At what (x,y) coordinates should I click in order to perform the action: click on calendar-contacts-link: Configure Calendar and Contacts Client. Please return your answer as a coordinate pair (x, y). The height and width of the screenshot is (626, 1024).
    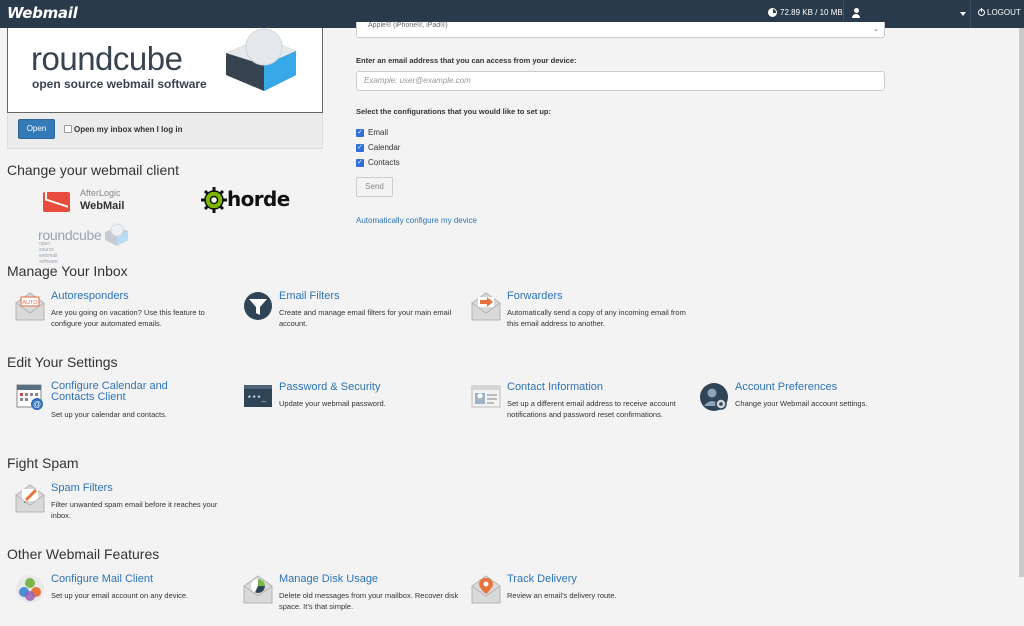
    Looking at the image, I should click on (126, 392).